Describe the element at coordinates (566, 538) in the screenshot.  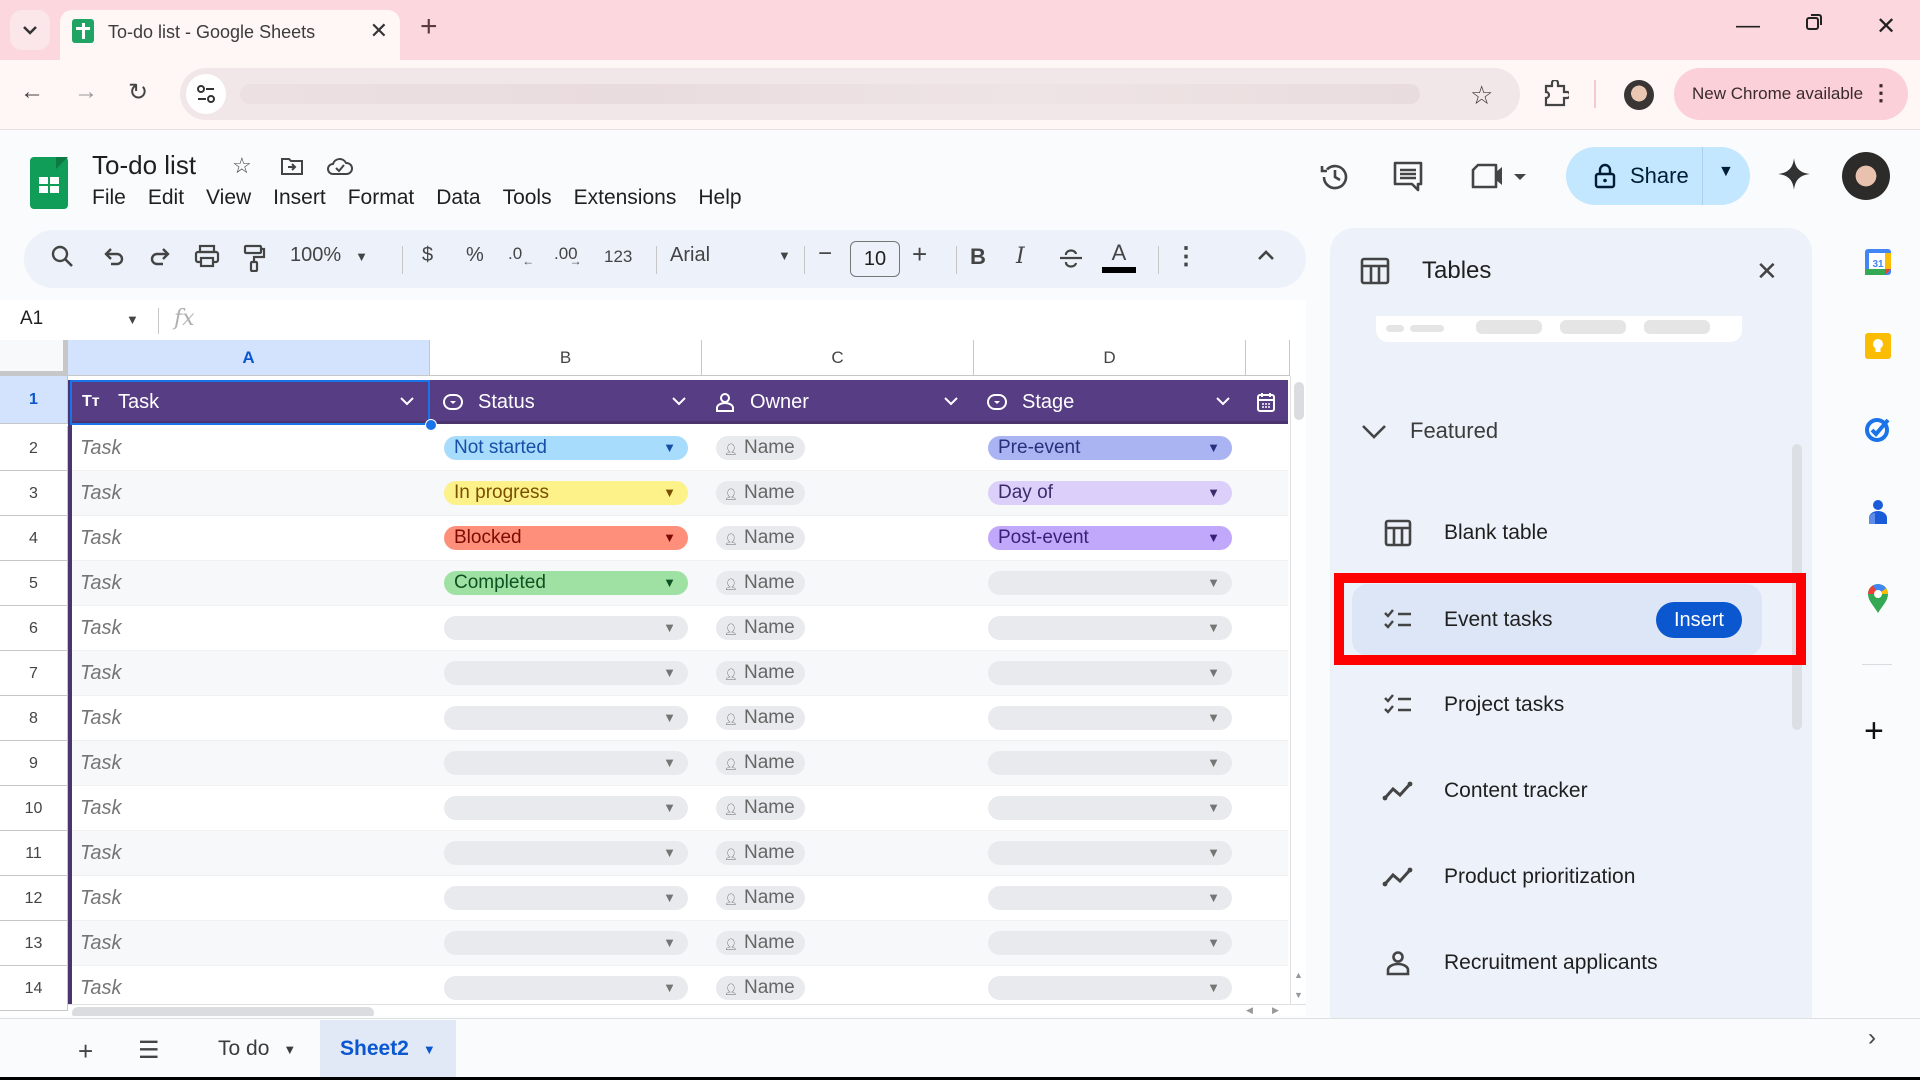
I see `status-chip: Blocked ▼` at that location.